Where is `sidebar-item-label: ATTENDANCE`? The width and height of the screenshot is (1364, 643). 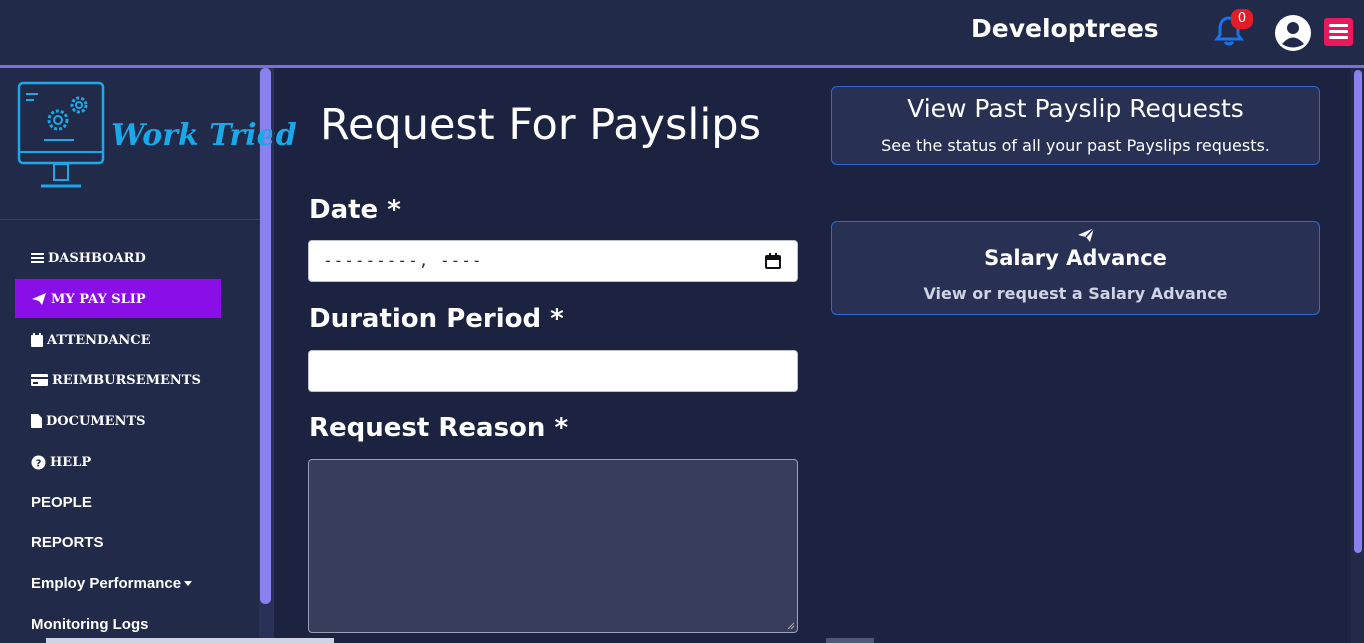 sidebar-item-label: ATTENDANCE is located at coordinates (99, 340).